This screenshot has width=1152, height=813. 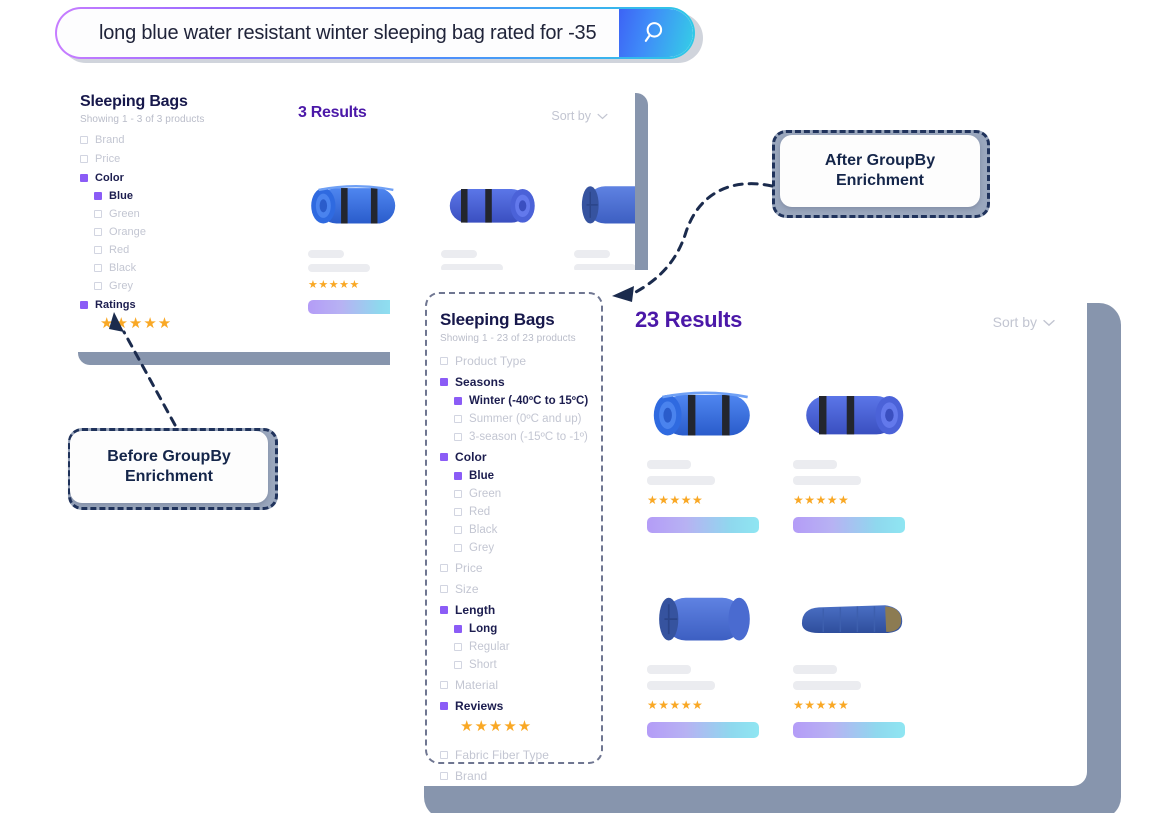 I want to click on search-bar-inner, so click(x=375, y=33).